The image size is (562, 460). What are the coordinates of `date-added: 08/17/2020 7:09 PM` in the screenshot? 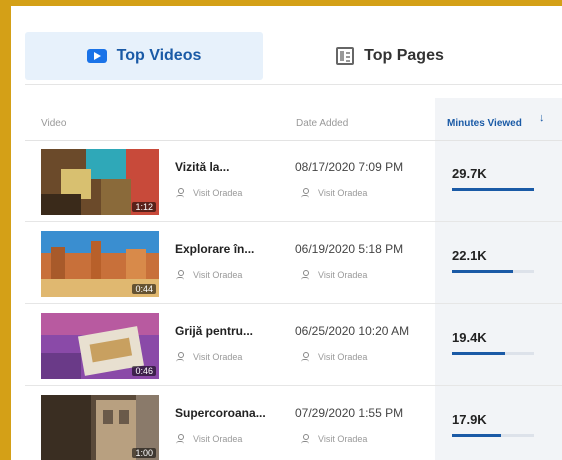 It's located at (349, 167).